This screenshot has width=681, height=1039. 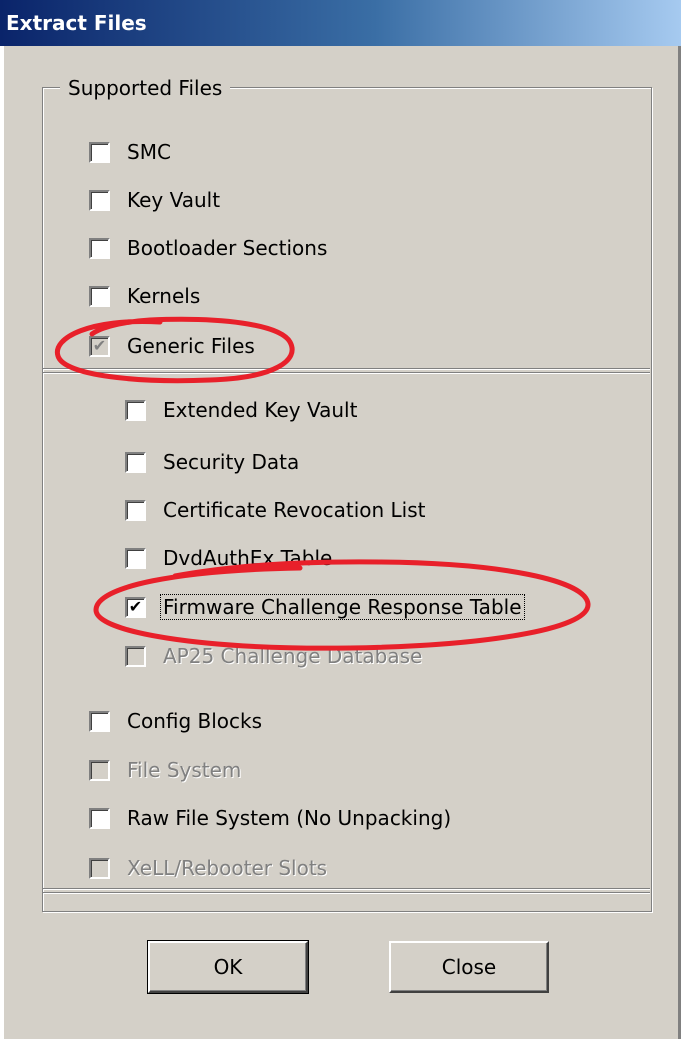 I want to click on option-smc: SMC, so click(x=130, y=152).